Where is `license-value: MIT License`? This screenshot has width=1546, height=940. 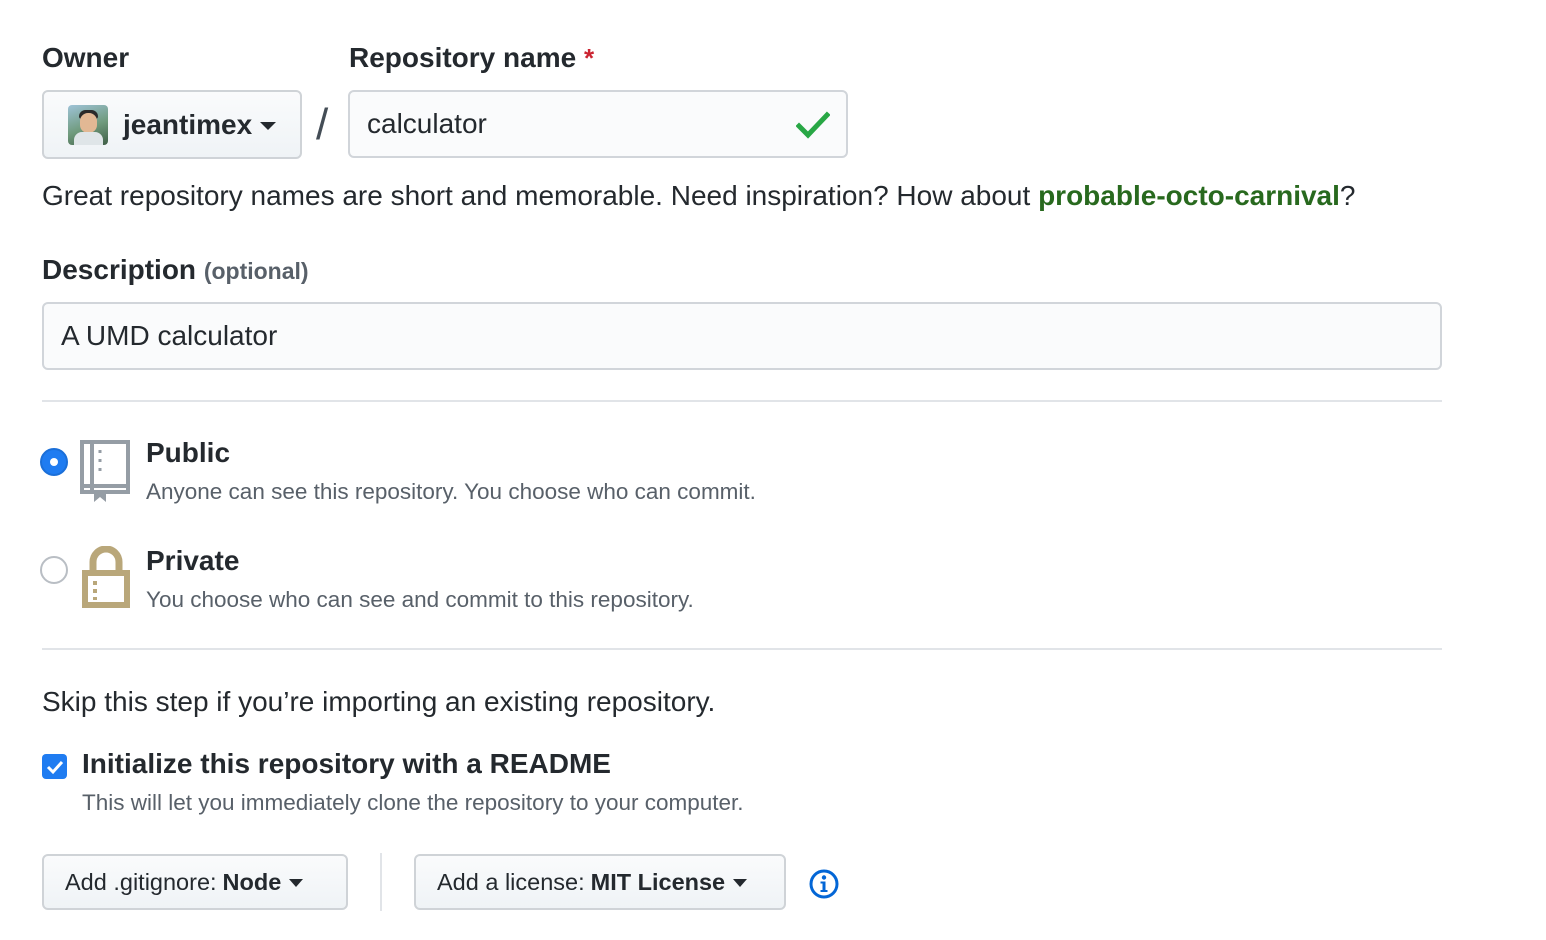 license-value: MIT License is located at coordinates (658, 881).